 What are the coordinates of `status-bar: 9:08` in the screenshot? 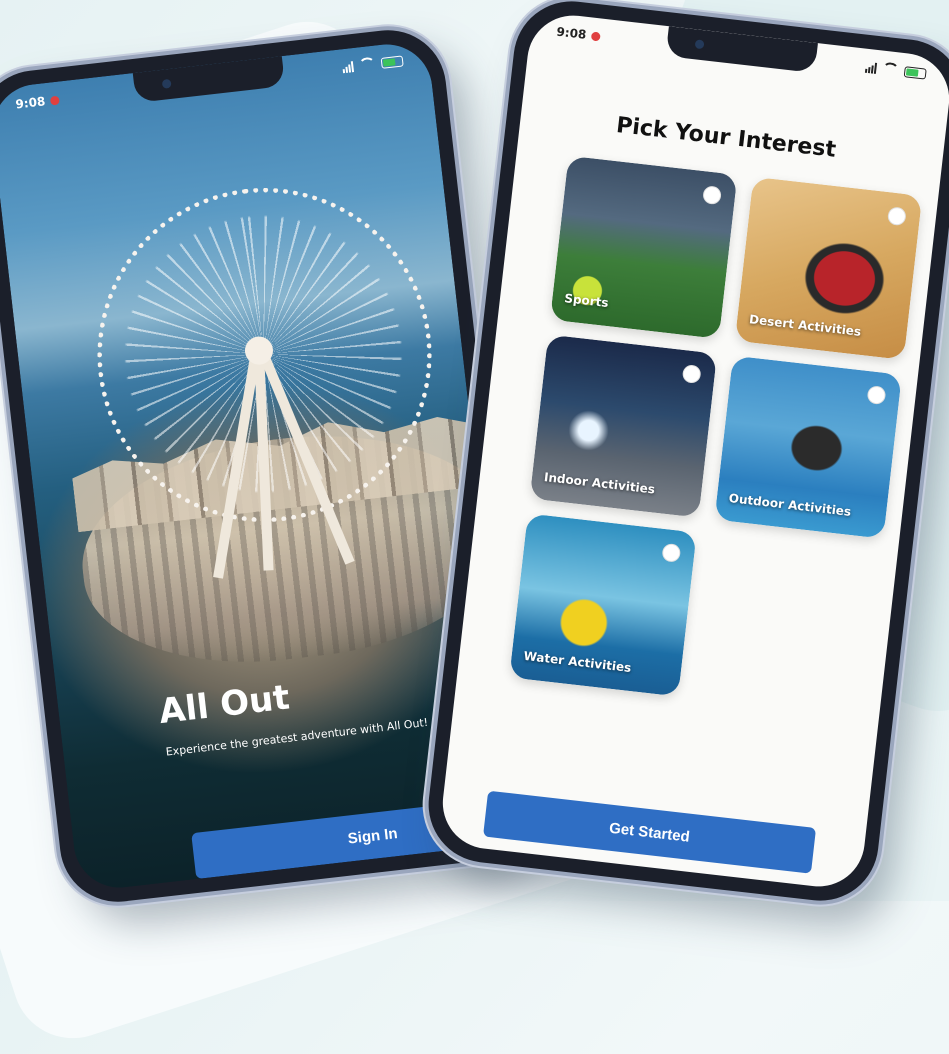 It's located at (215, 83).